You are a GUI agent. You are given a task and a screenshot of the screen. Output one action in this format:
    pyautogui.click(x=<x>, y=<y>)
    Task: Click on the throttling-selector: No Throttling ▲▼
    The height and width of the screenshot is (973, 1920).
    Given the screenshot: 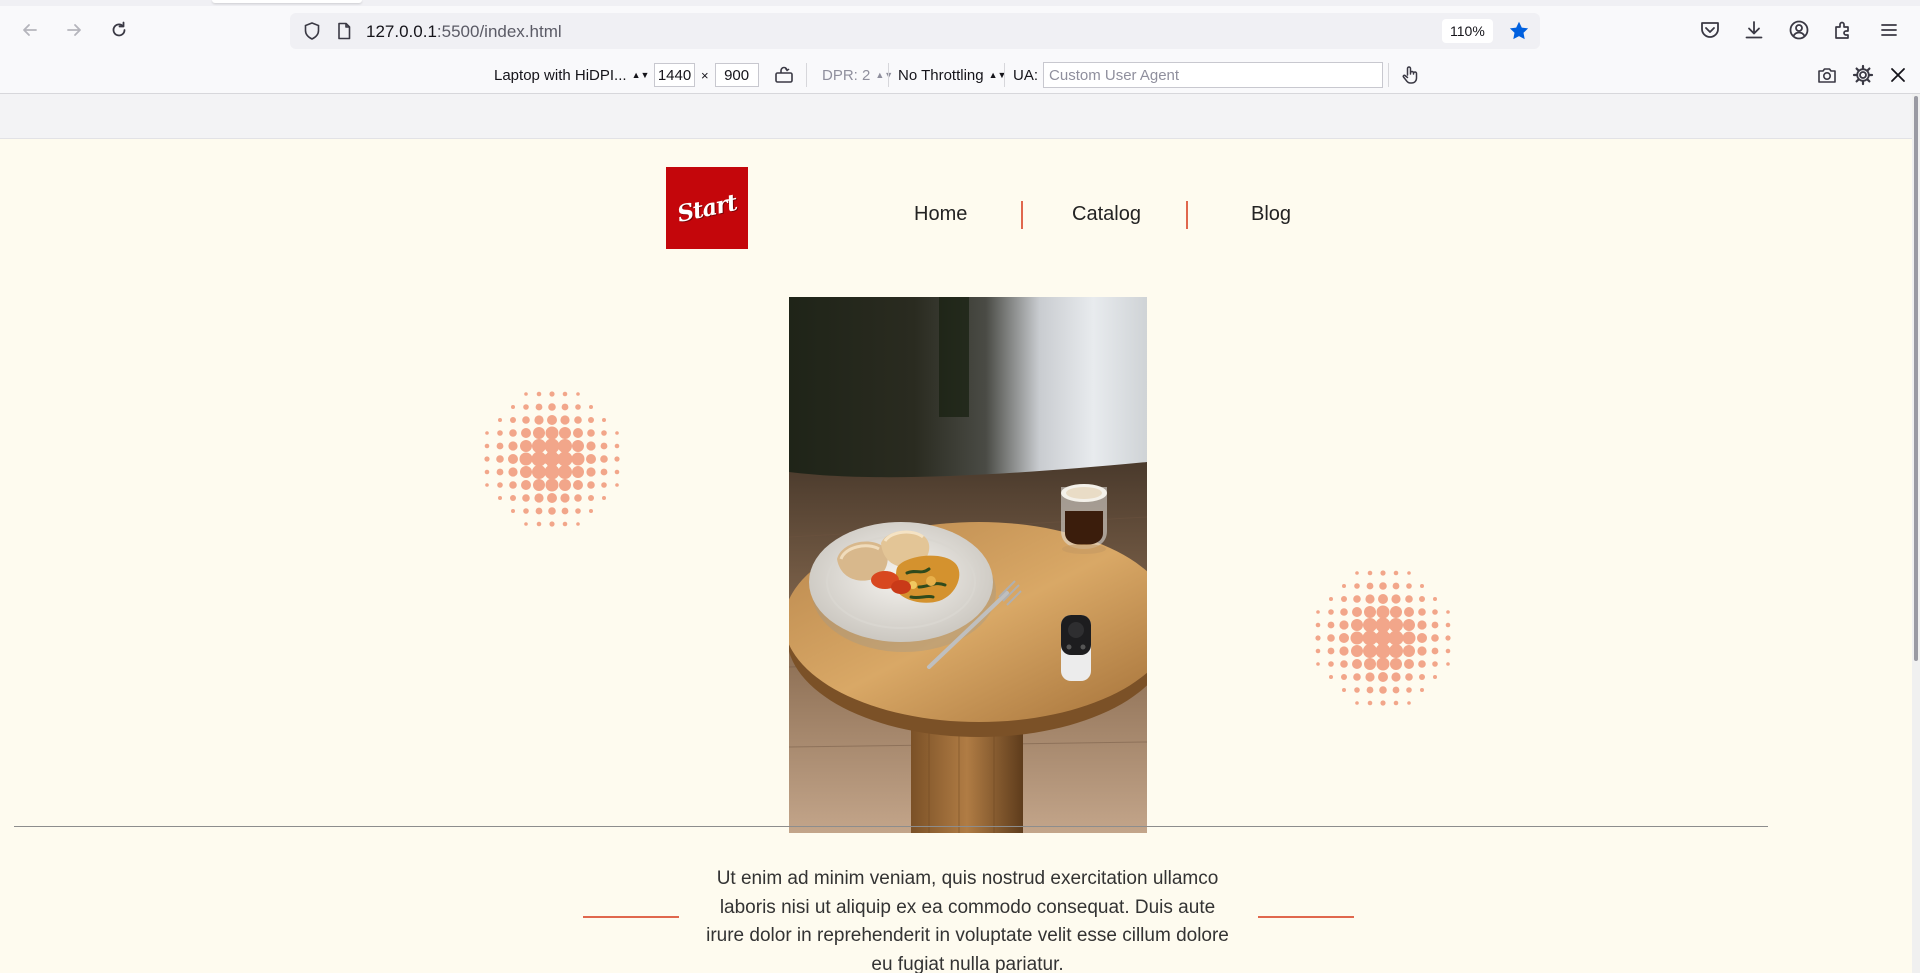 What is the action you would take?
    pyautogui.click(x=952, y=75)
    